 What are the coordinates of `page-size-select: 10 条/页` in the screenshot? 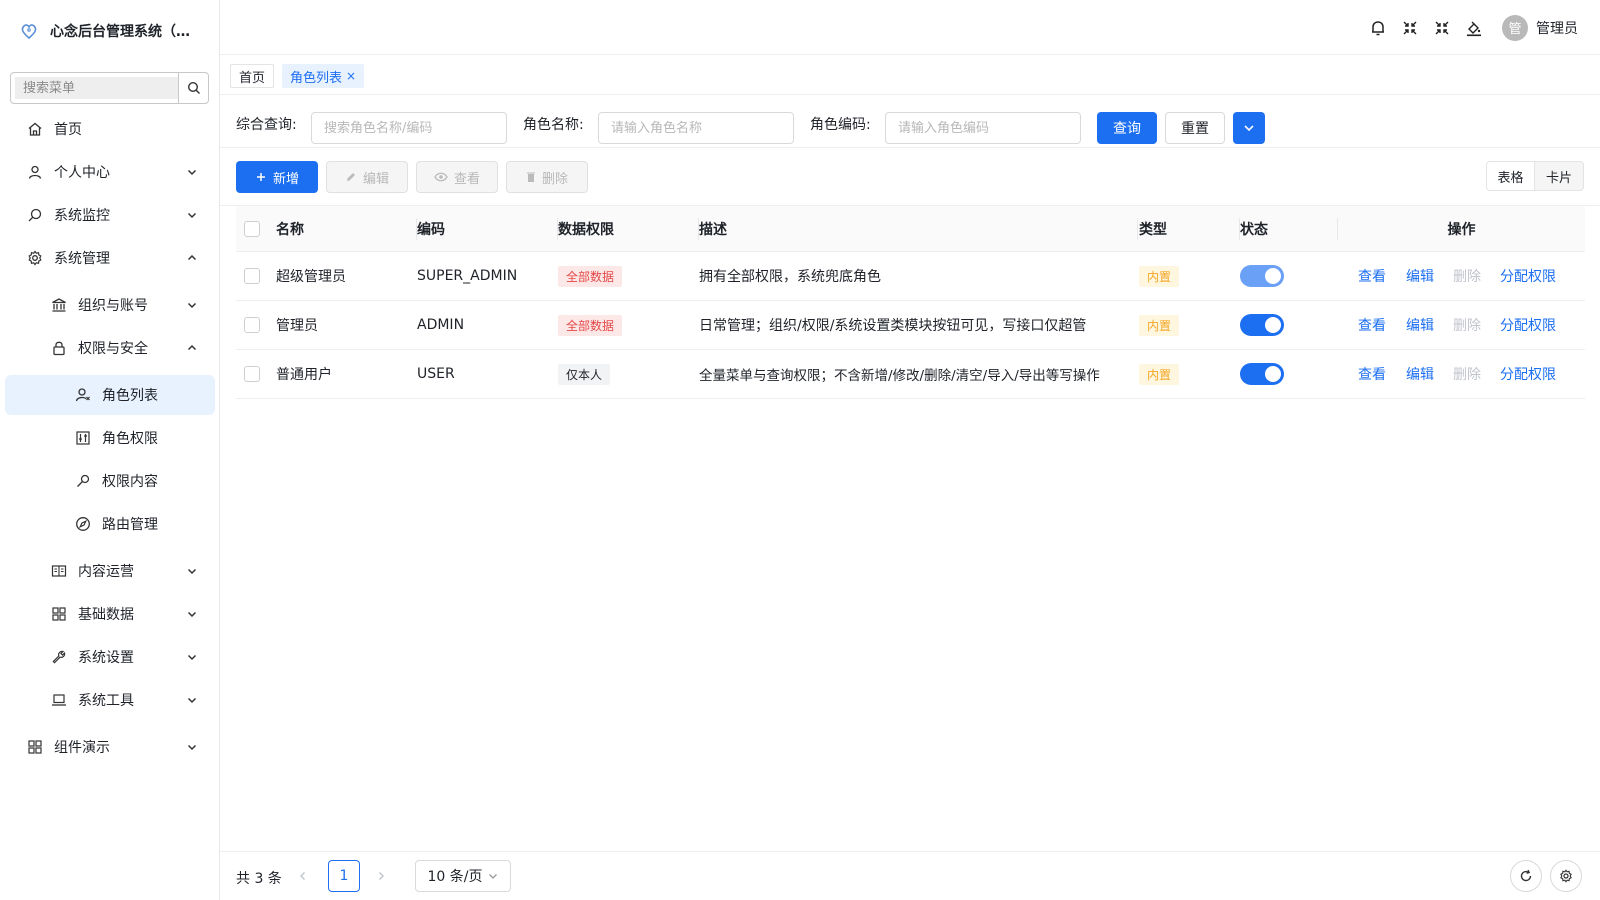 It's located at (463, 876).